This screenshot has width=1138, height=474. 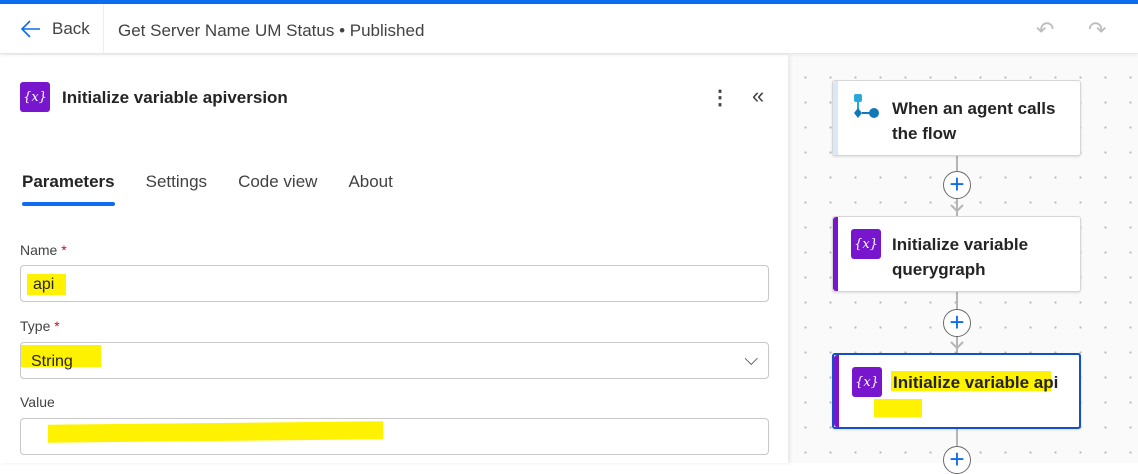 I want to click on tab-parameters: Parameters, so click(x=68, y=189).